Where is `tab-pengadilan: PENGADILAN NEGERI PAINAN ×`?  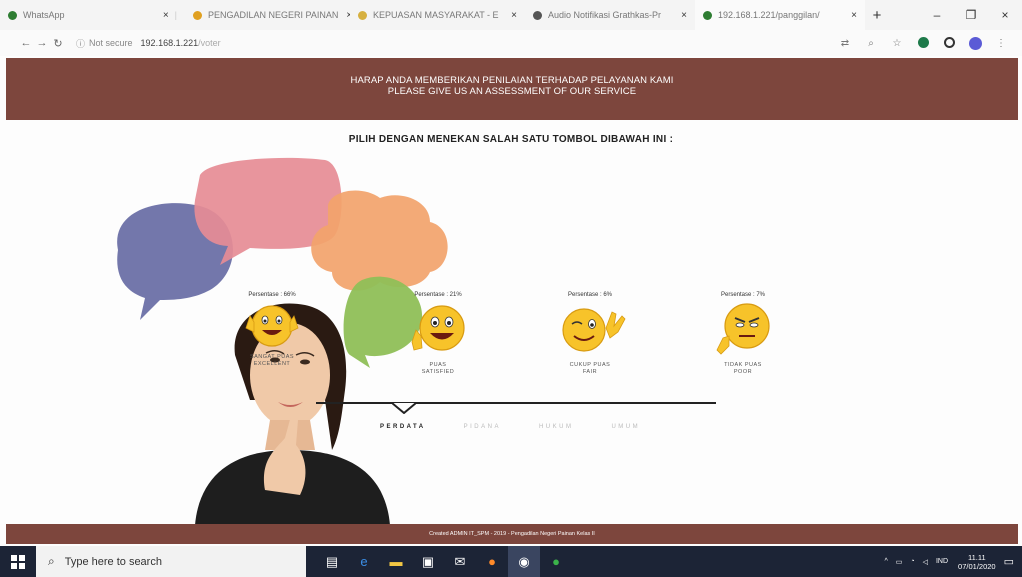
tab-pengadilan: PENGADILAN NEGERI PAINAN × is located at coordinates (267, 15).